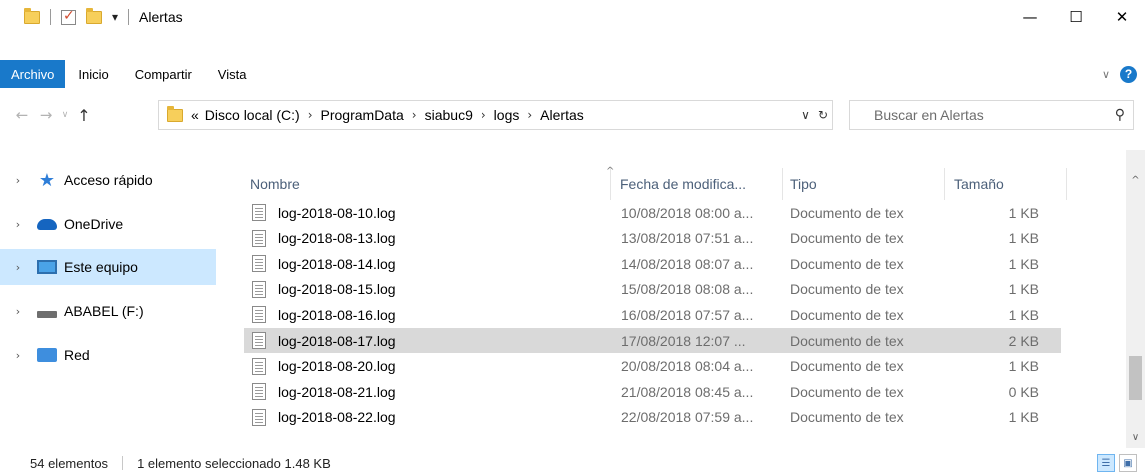 The image size is (1145, 474). Describe the element at coordinates (94, 15) in the screenshot. I see `new-folder-icon` at that location.